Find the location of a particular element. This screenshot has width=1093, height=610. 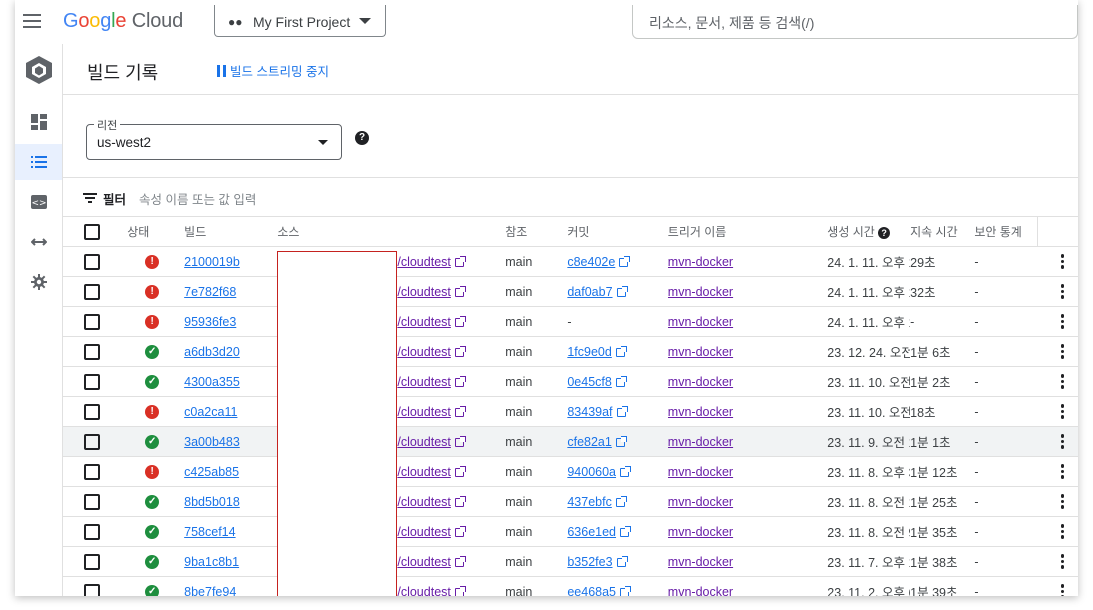

build-id-link: 4300a355 is located at coordinates (212, 382).